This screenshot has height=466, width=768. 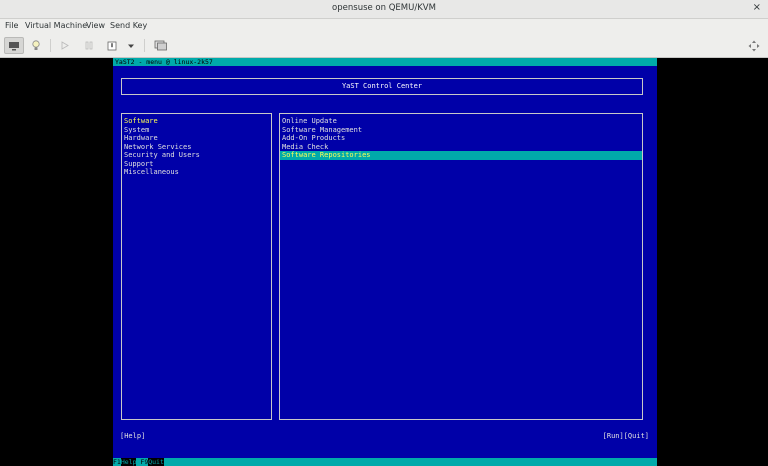 I want to click on pause-icon, so click(x=89, y=45).